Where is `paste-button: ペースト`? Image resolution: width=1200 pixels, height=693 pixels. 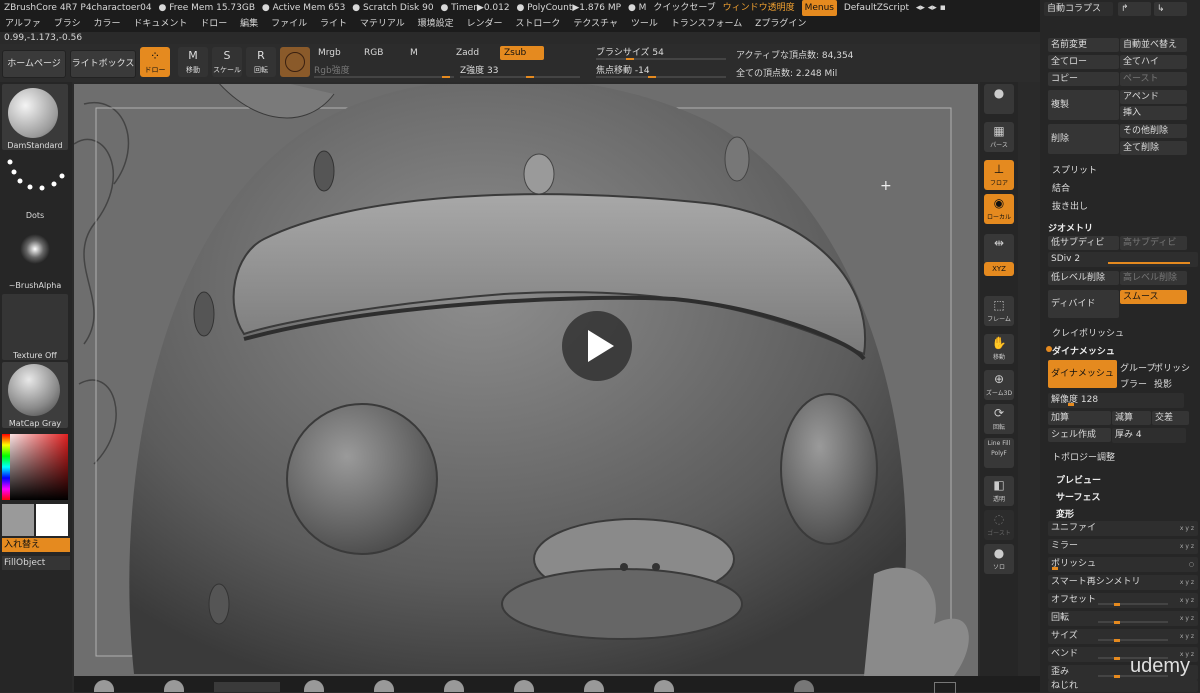 paste-button: ペースト is located at coordinates (1153, 79).